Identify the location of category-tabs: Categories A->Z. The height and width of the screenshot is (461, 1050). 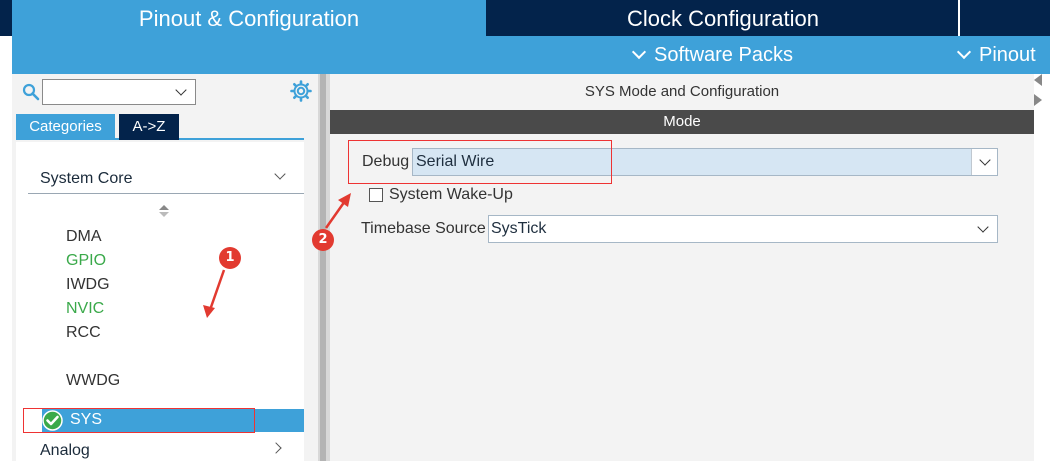
(160, 127).